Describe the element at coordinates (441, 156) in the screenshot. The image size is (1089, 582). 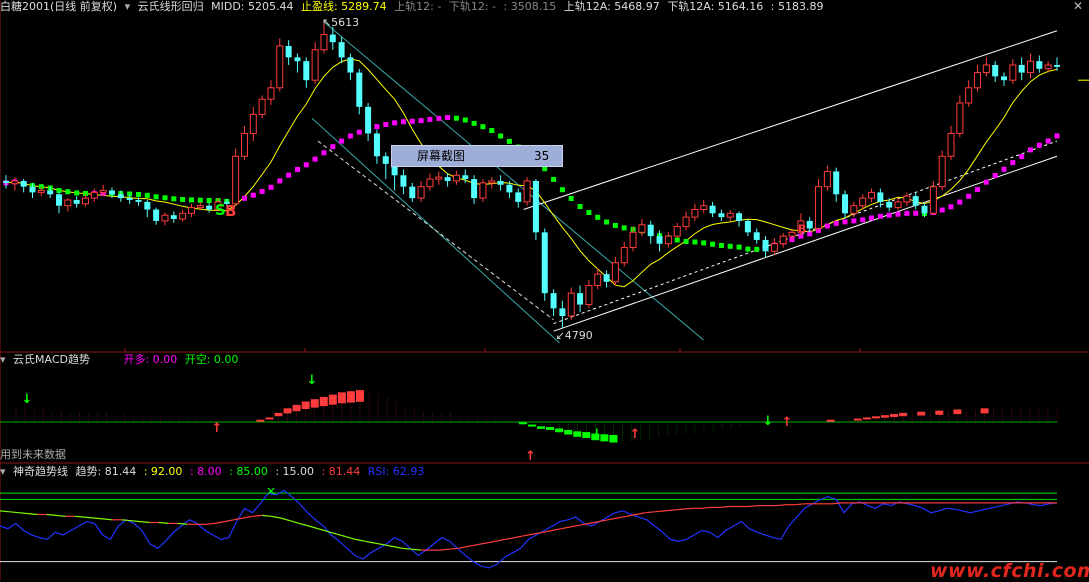
I see `popup-title: 屏幕截图` at that location.